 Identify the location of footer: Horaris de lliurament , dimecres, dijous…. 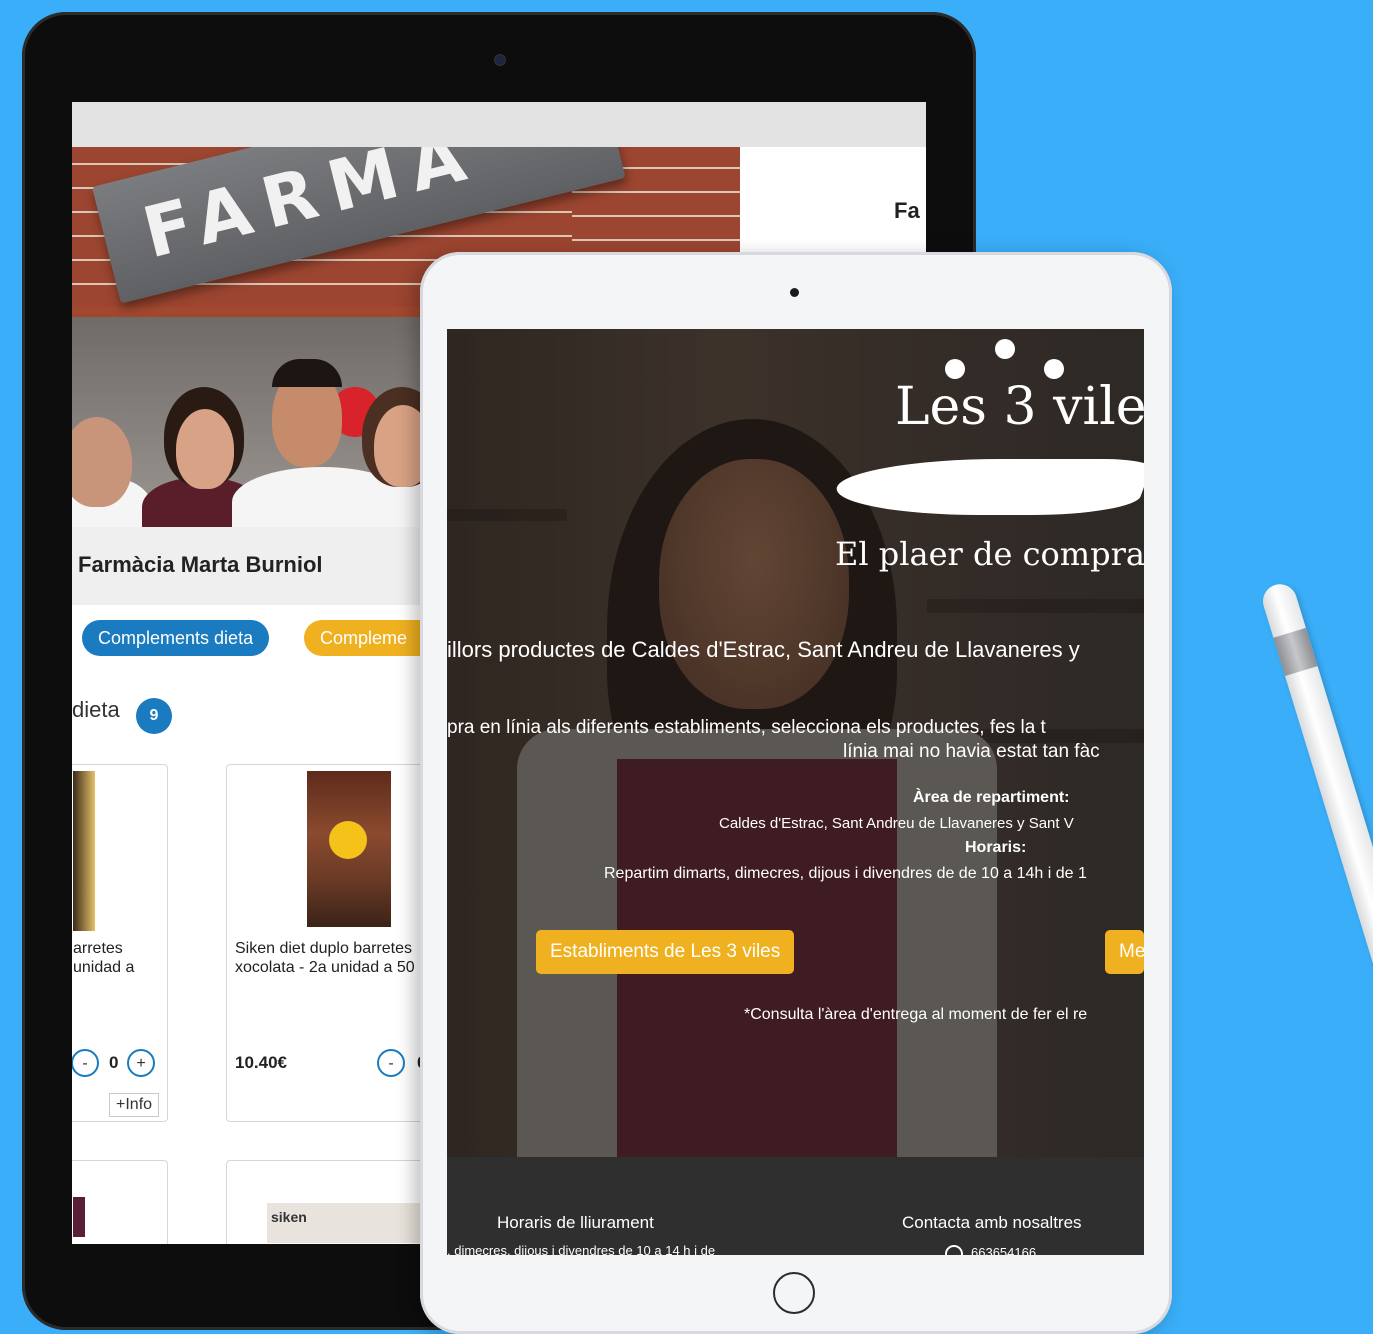
(795, 1206).